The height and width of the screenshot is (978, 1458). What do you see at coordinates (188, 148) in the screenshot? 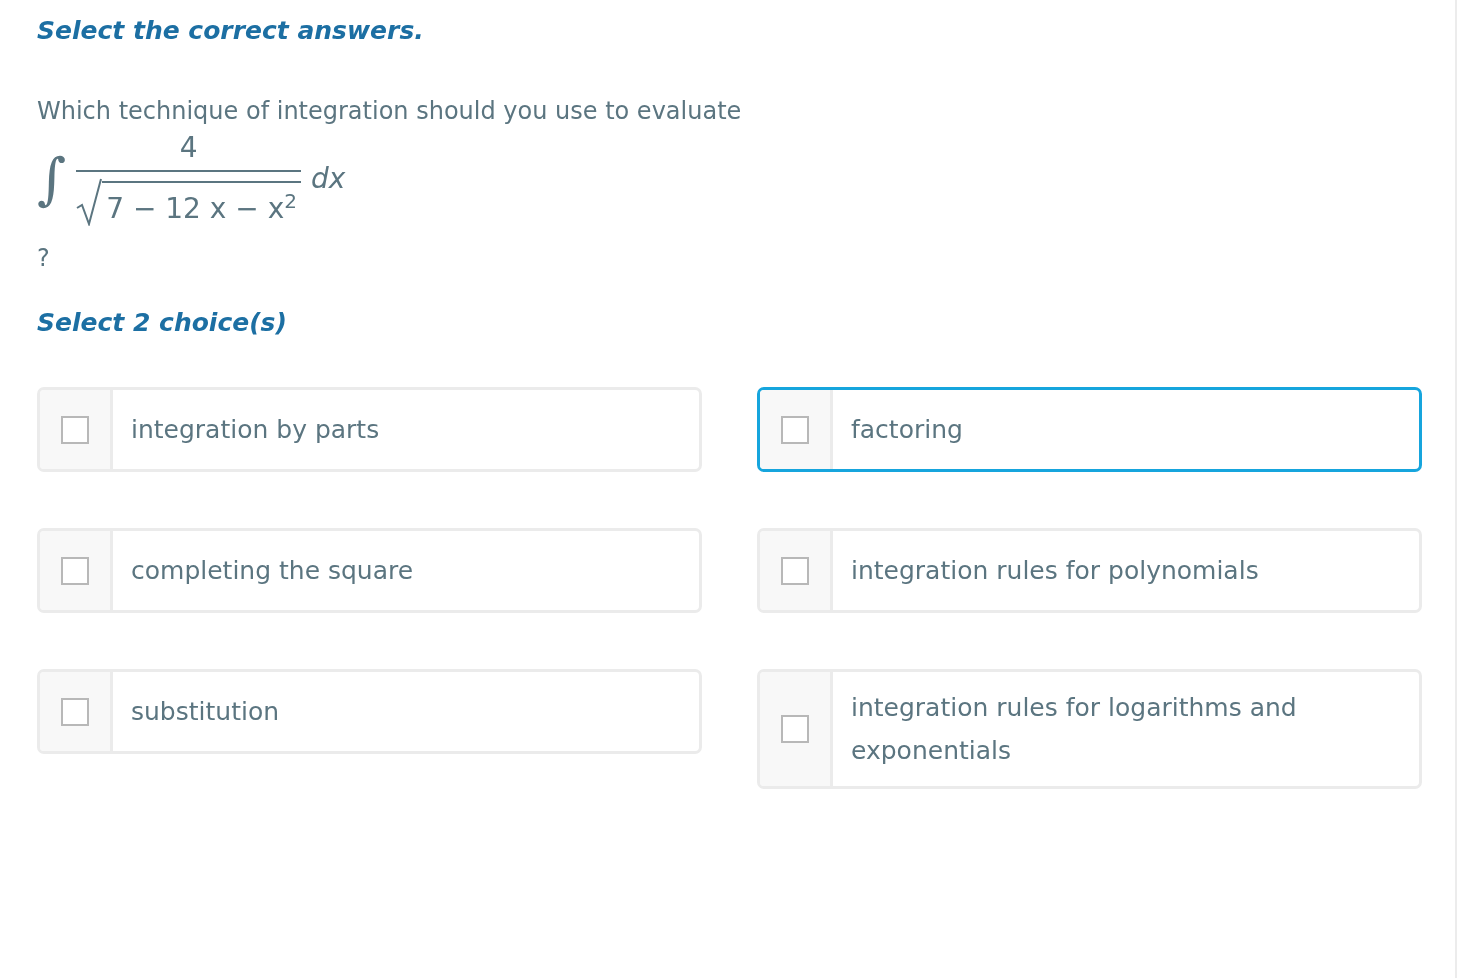
I see `numerator: 4` at bounding box center [188, 148].